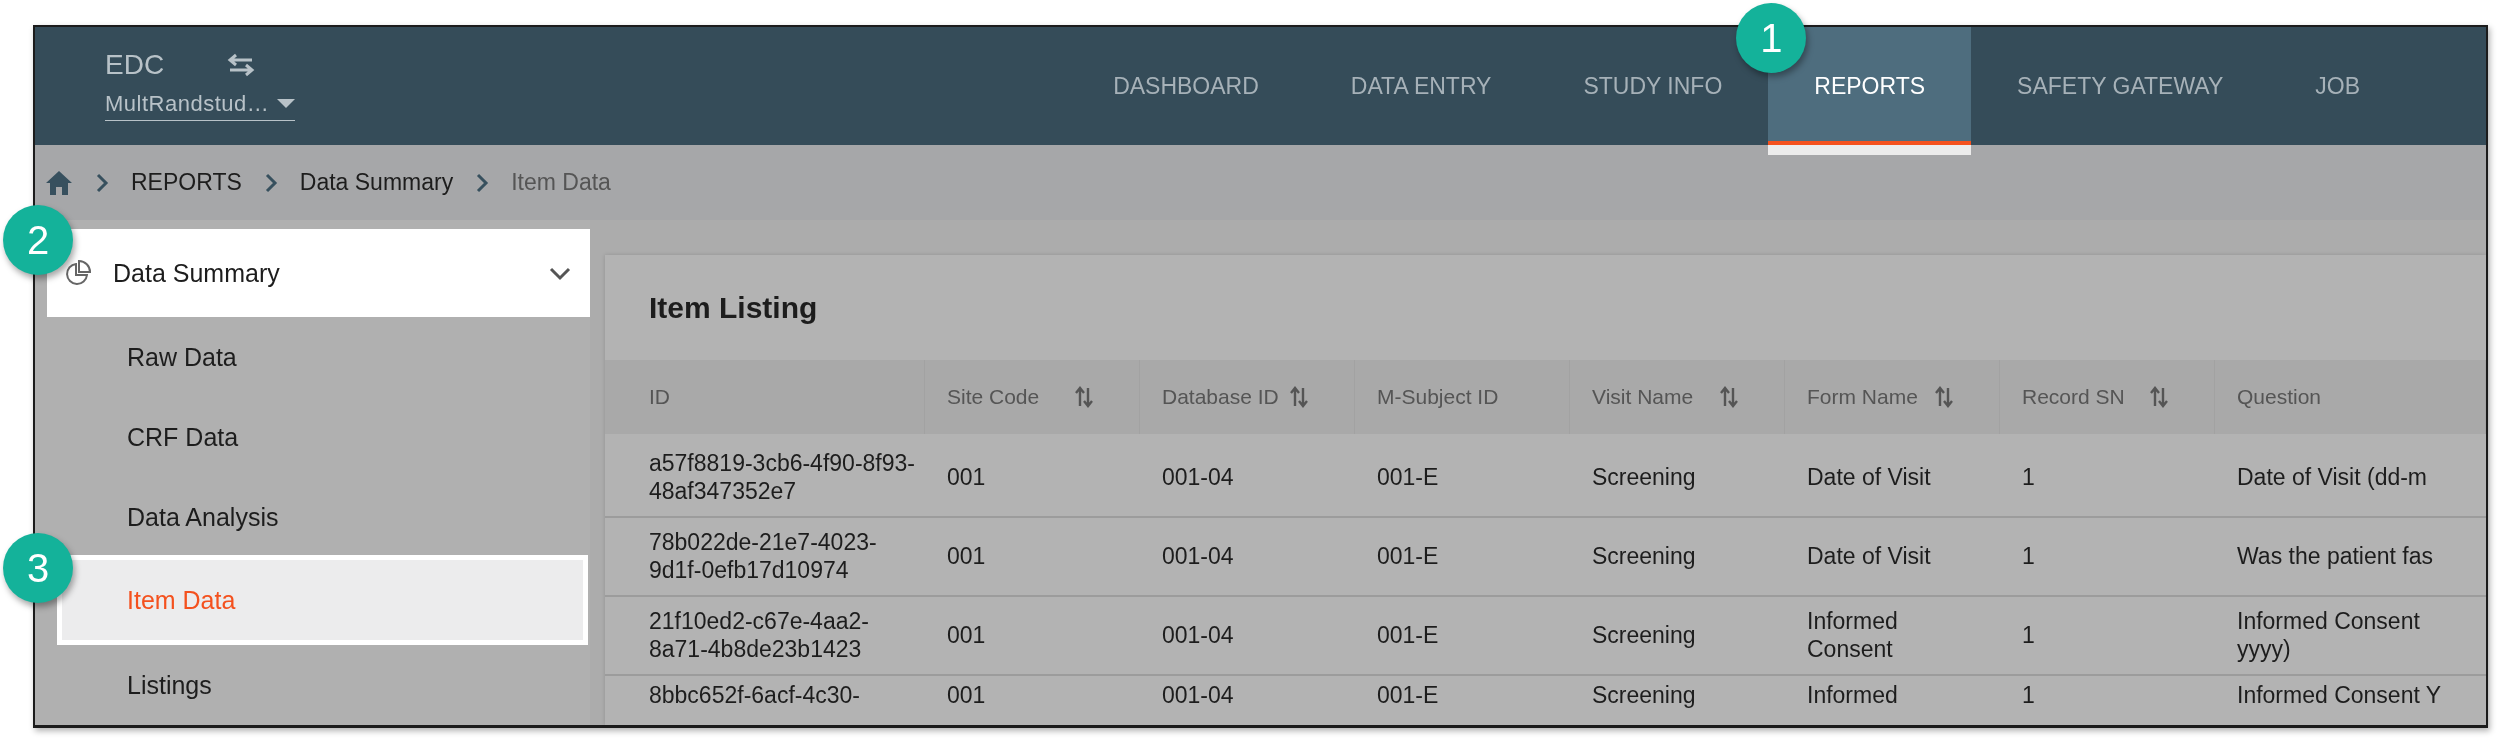 The width and height of the screenshot is (2500, 738). Describe the element at coordinates (2337, 86) in the screenshot. I see `nav-tab: JOB` at that location.